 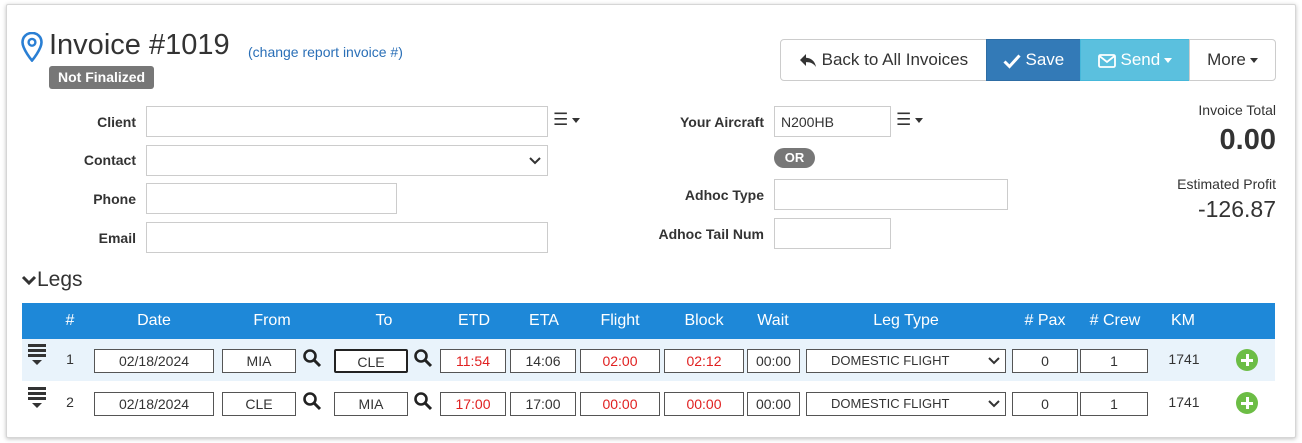 What do you see at coordinates (1236, 209) in the screenshot?
I see `estimated-profit-value: -126.87` at bounding box center [1236, 209].